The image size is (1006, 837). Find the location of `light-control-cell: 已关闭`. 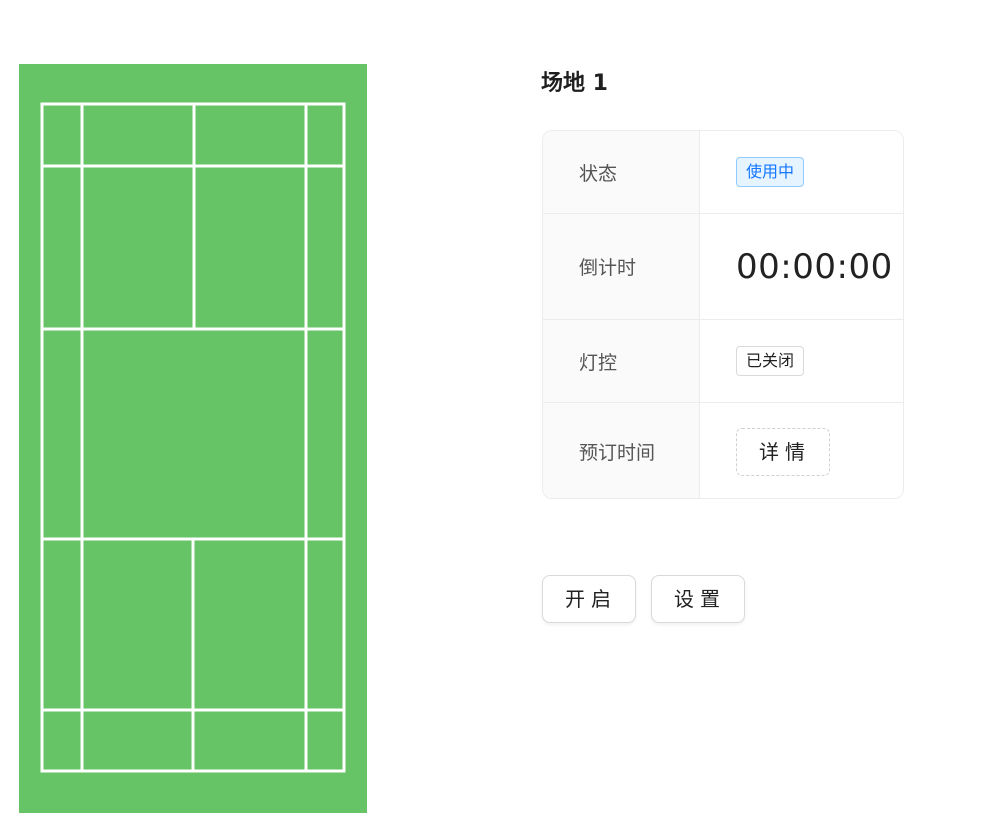

light-control-cell: 已关闭 is located at coordinates (801, 361).